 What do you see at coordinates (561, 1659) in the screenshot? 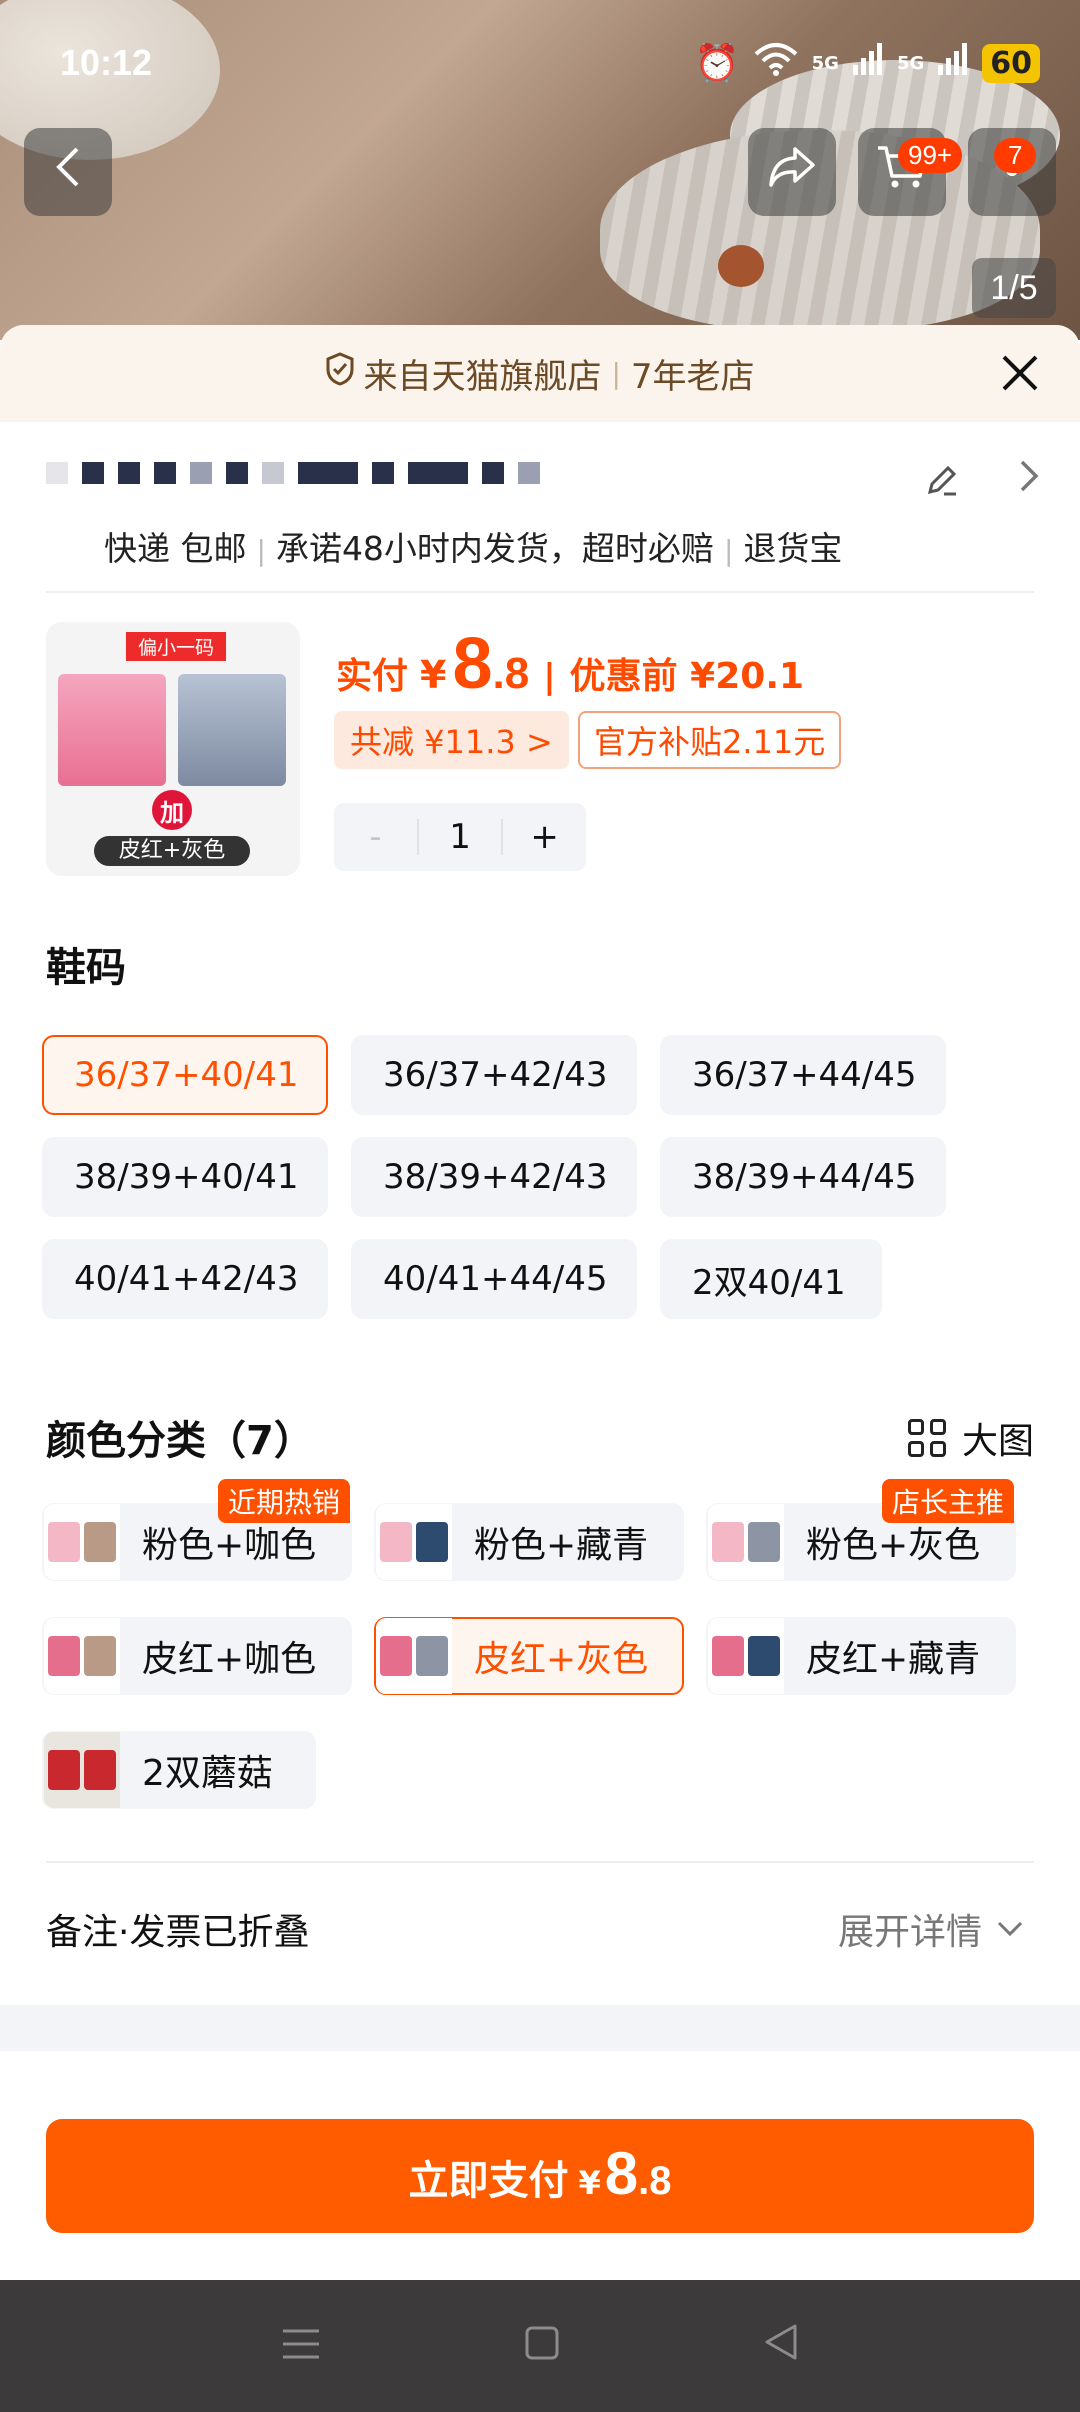
I see `color-option-label: 皮红+灰色` at bounding box center [561, 1659].